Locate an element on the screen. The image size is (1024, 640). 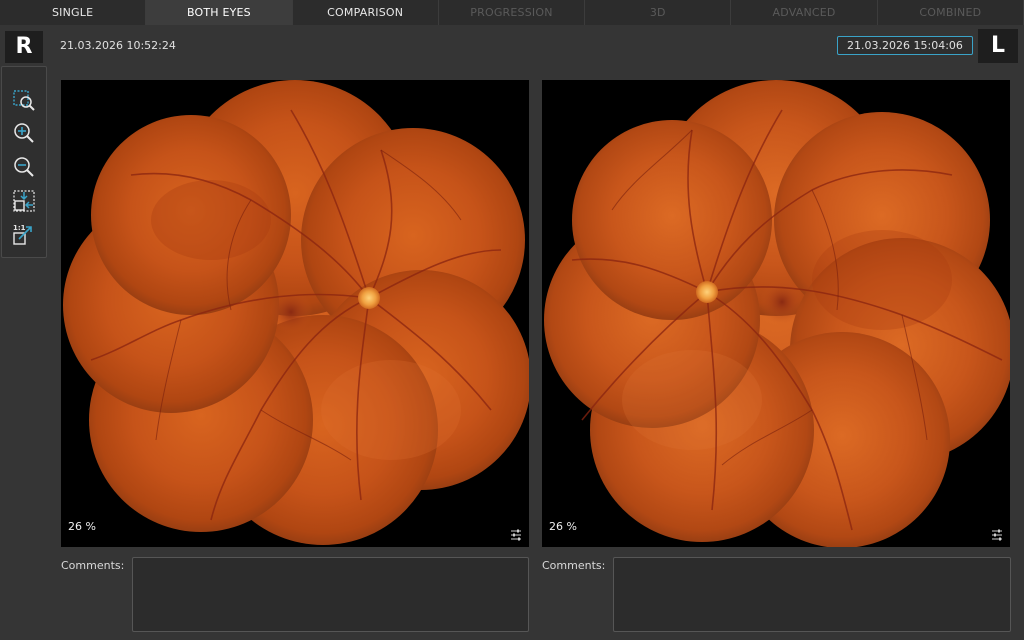
fit-to-window-icon is located at coordinates (24, 201).